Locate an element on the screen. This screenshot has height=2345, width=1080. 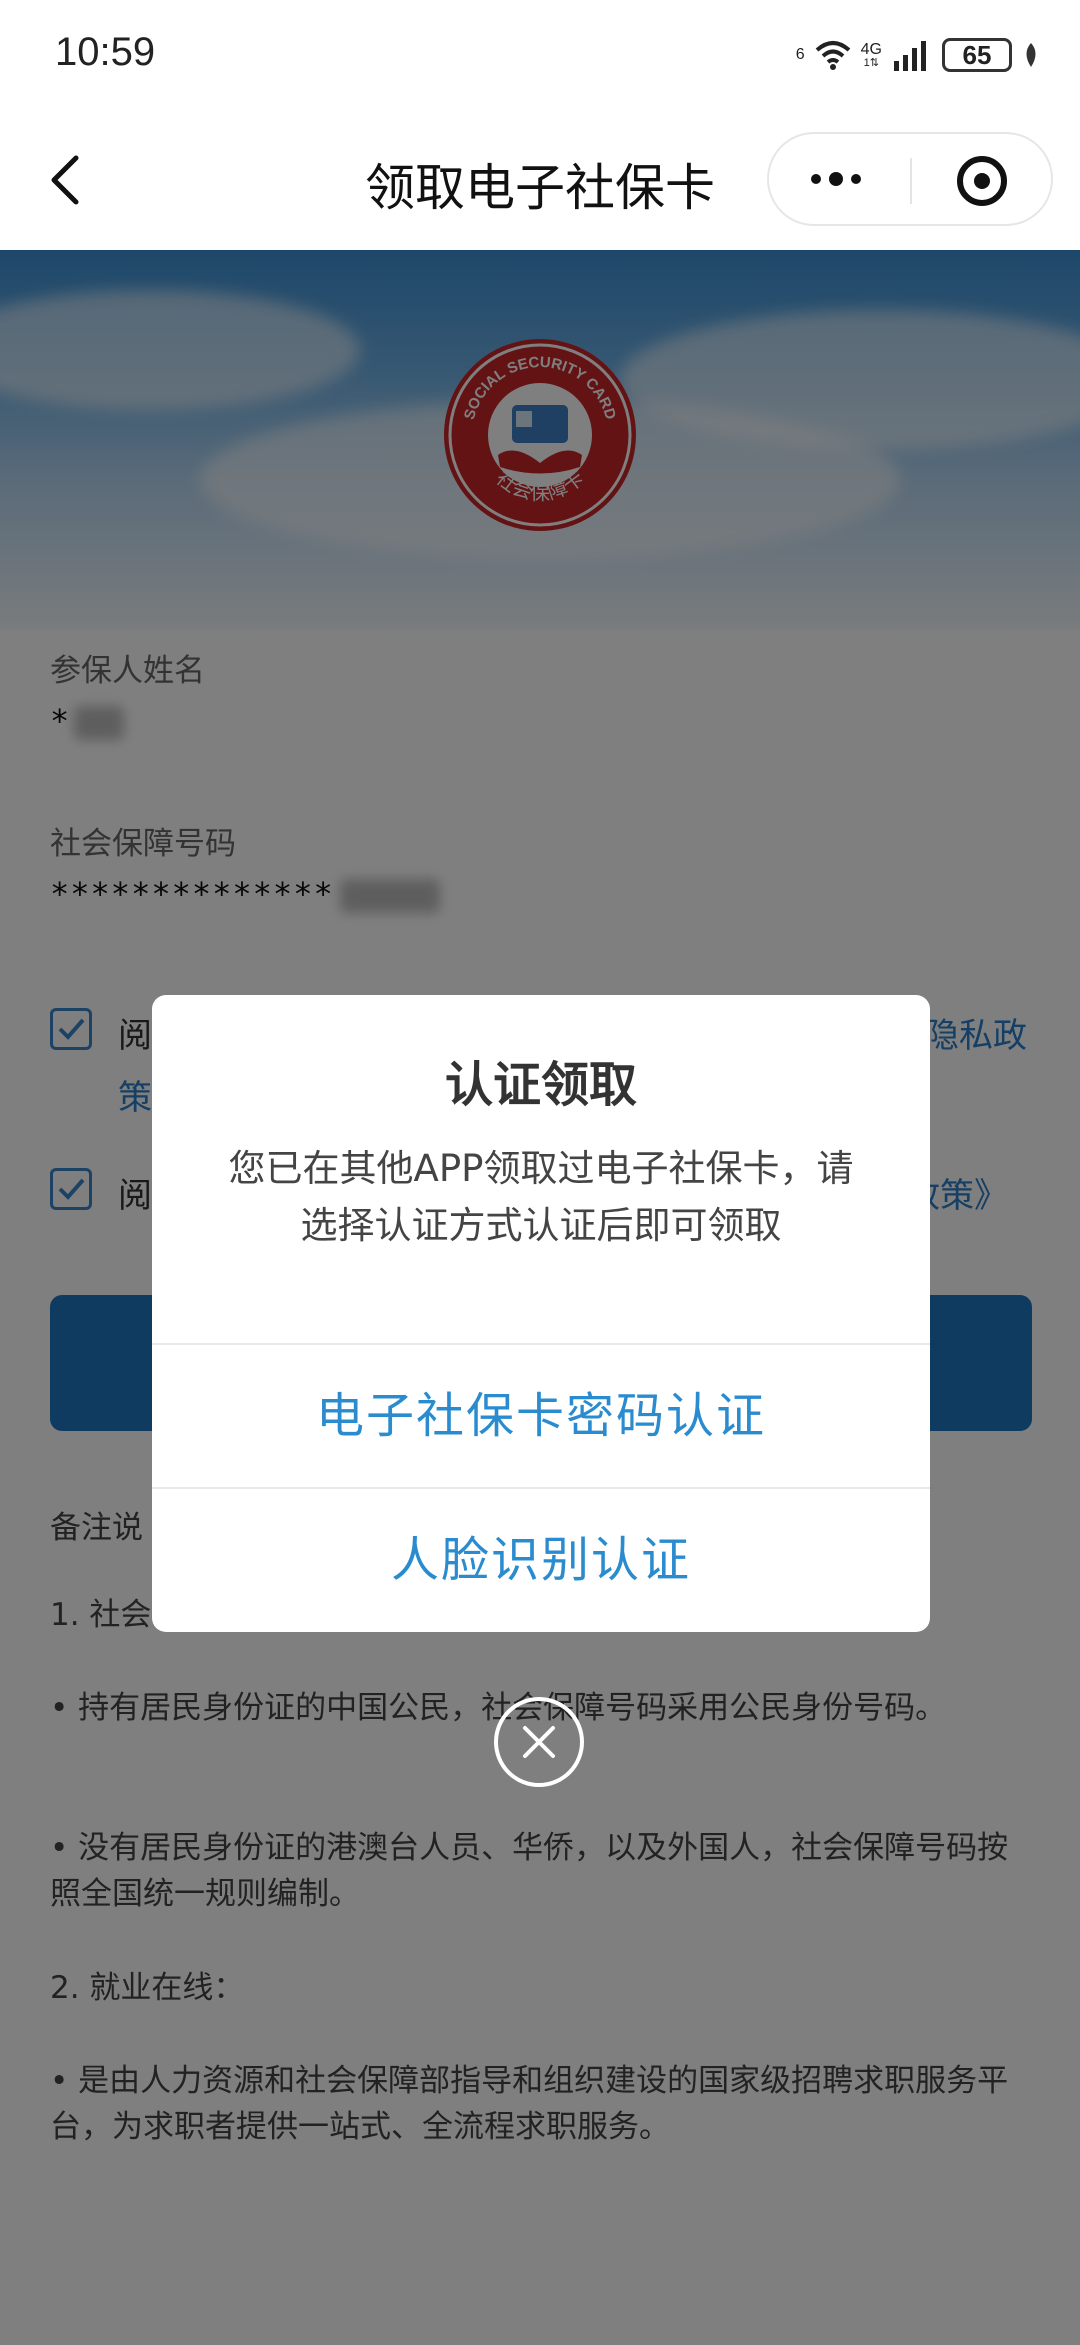
password-auth-button: 电子社保卡密码认证 is located at coordinates (541, 1416).